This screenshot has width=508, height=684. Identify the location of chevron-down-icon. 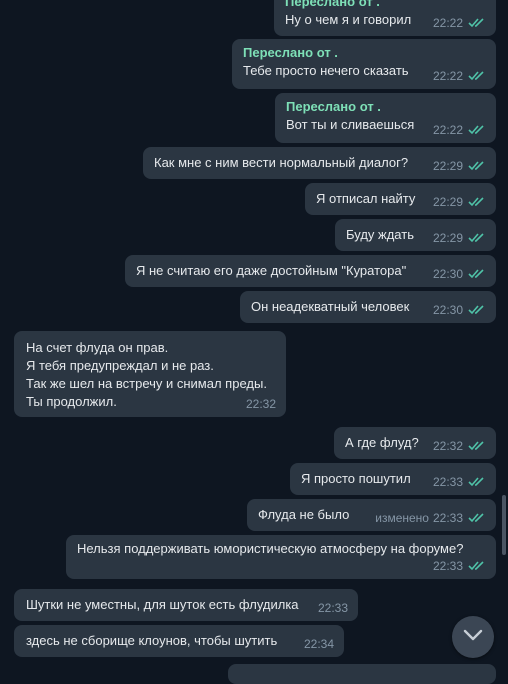
(473, 637).